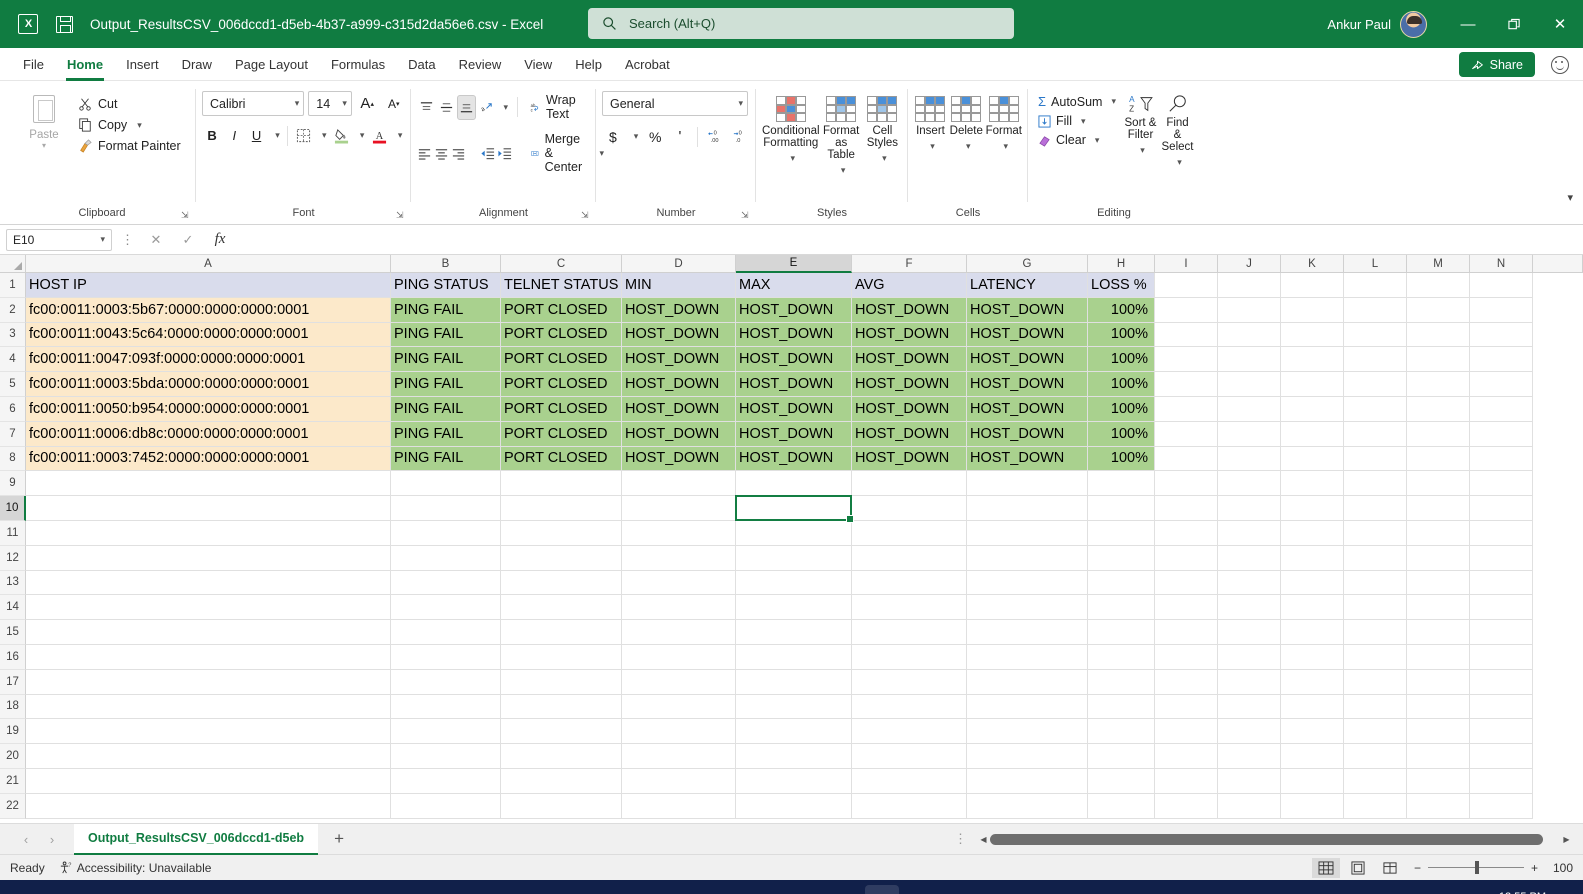 This screenshot has height=894, width=1583. Describe the element at coordinates (446, 360) in the screenshot. I see `cell-B4: PING FAIL` at that location.